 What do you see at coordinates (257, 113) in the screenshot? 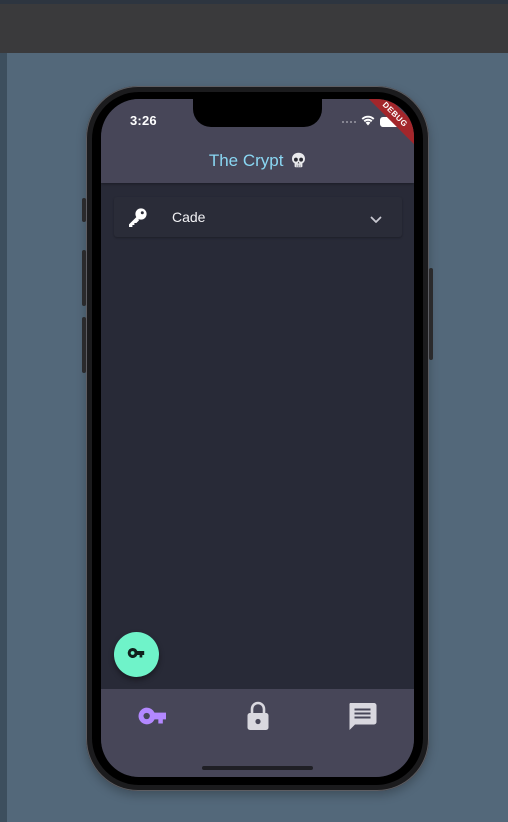
I see `phone-notch` at bounding box center [257, 113].